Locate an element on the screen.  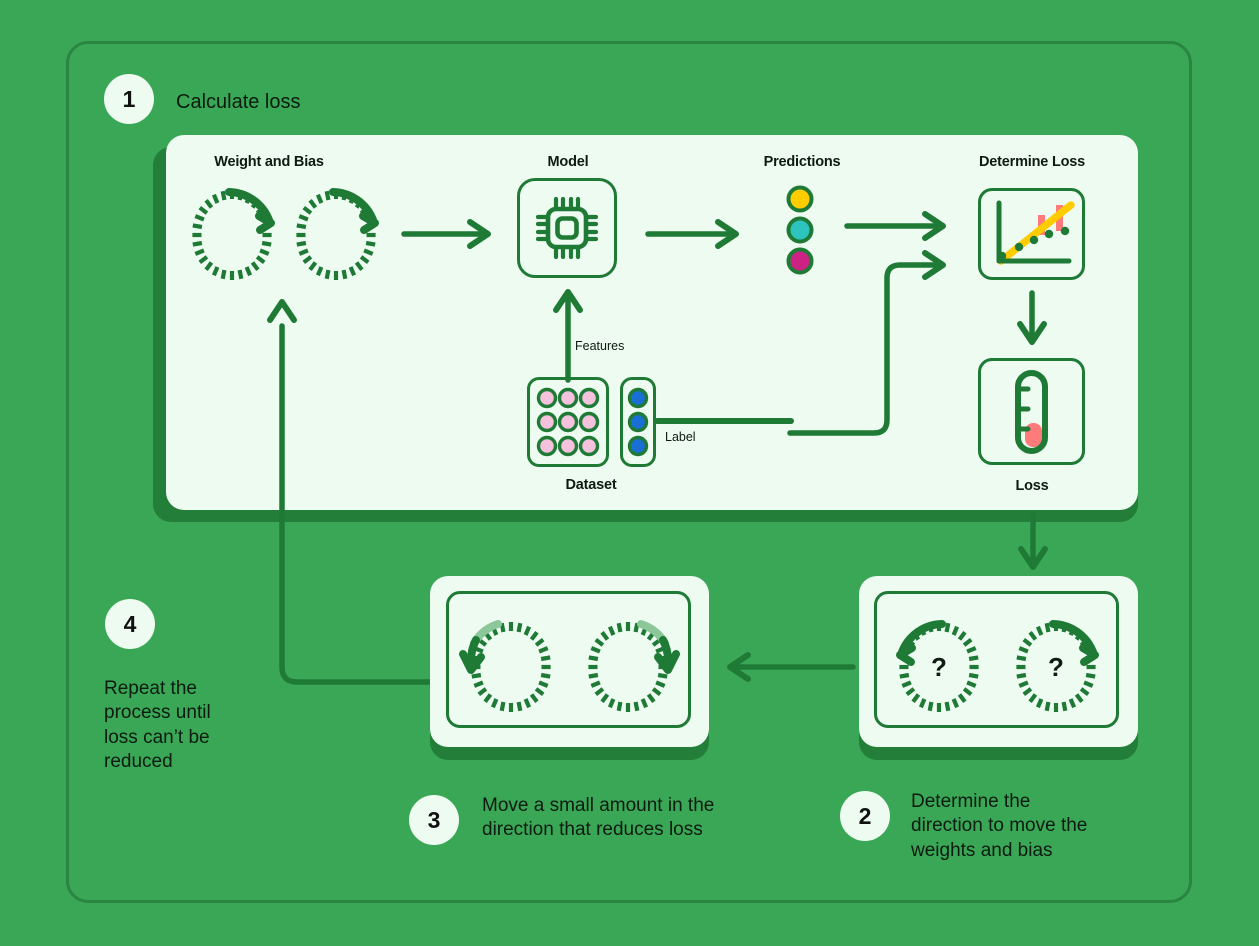
step-badge-4: 4 is located at coordinates (130, 624).